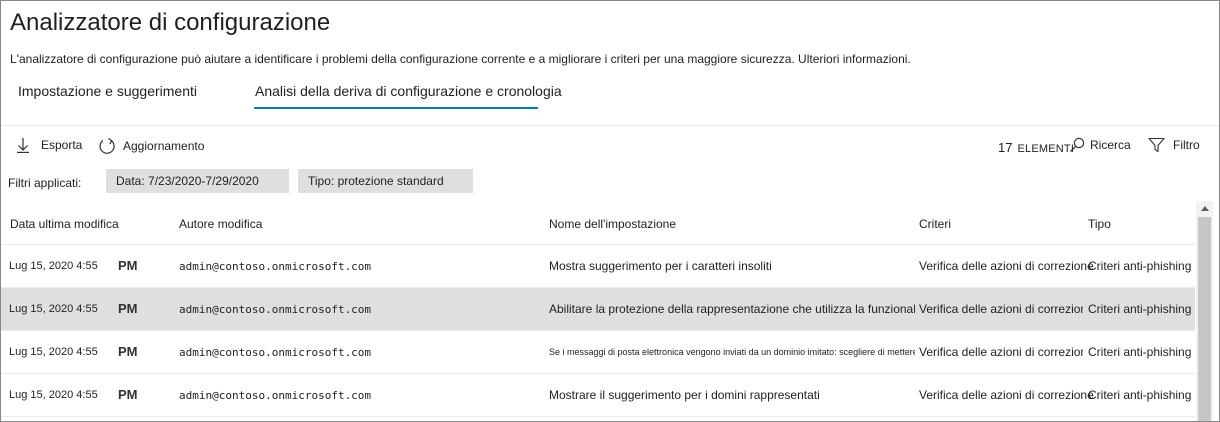  I want to click on divider, so click(610, 125).